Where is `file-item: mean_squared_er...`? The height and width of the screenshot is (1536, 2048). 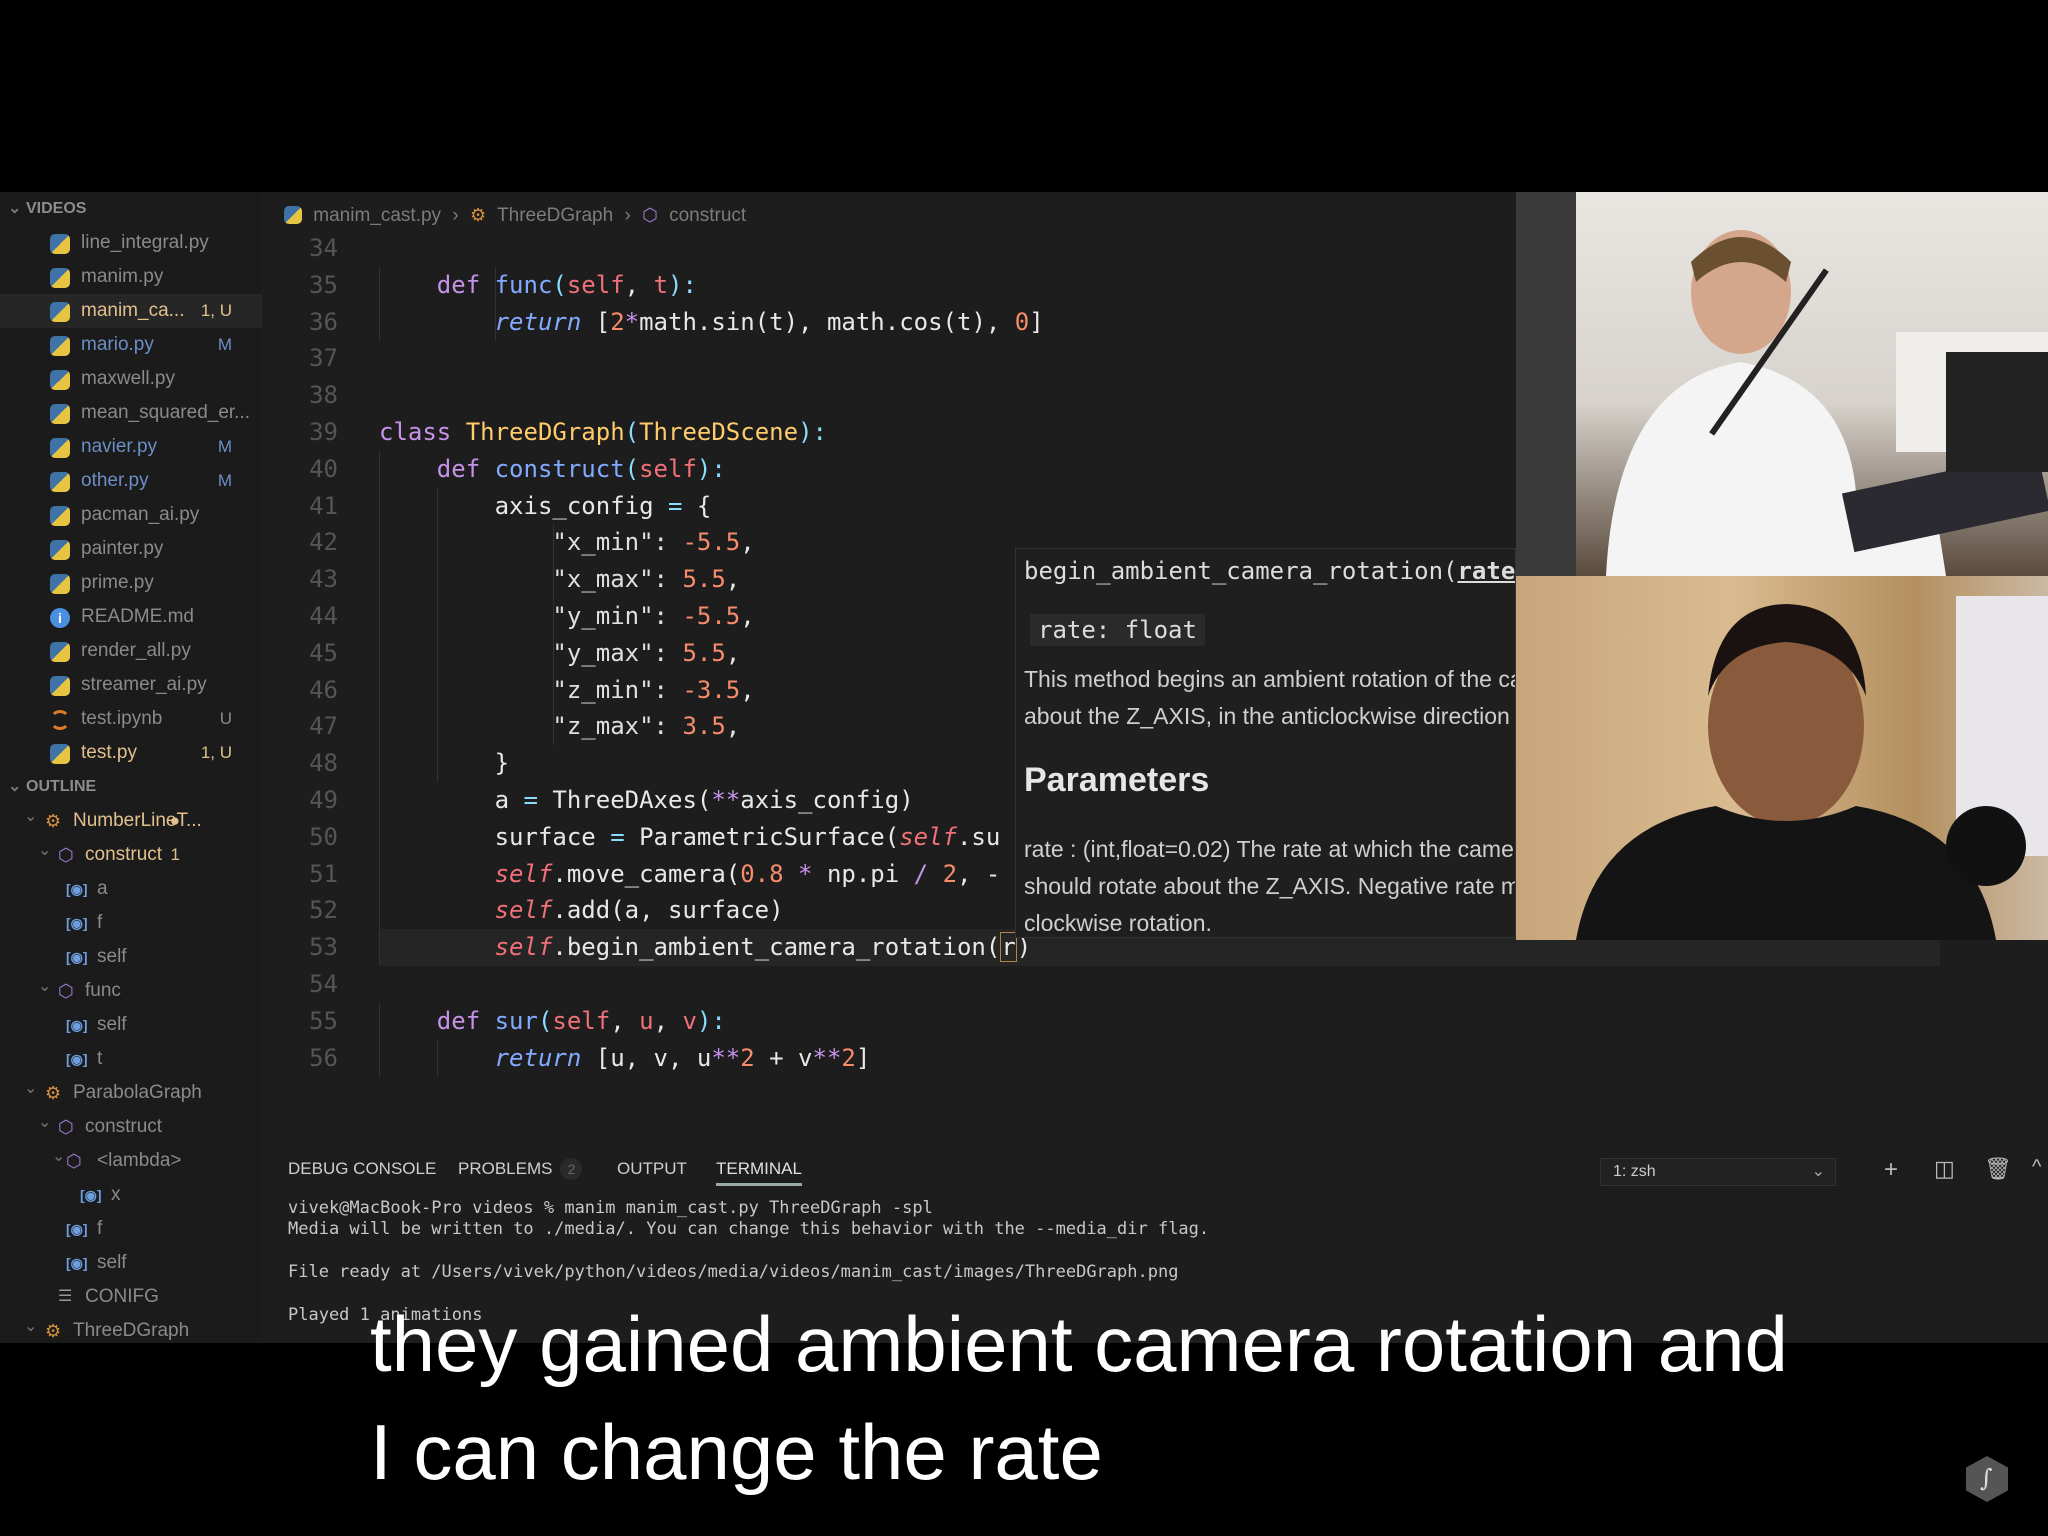 file-item: mean_squared_er... is located at coordinates (131, 413).